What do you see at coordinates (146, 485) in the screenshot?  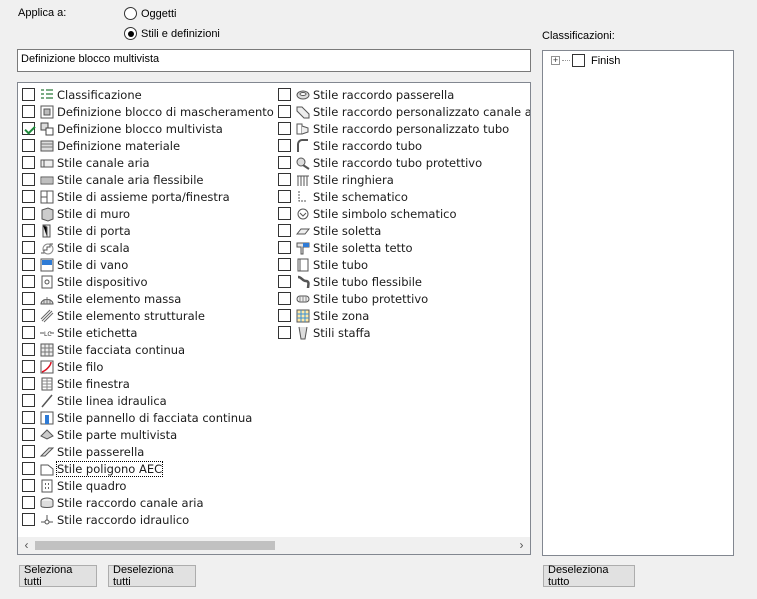 I see `list-item: Stile quadro` at bounding box center [146, 485].